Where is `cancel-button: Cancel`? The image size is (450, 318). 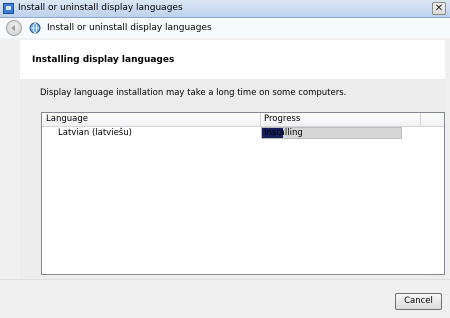
cancel-button: Cancel is located at coordinates (418, 301).